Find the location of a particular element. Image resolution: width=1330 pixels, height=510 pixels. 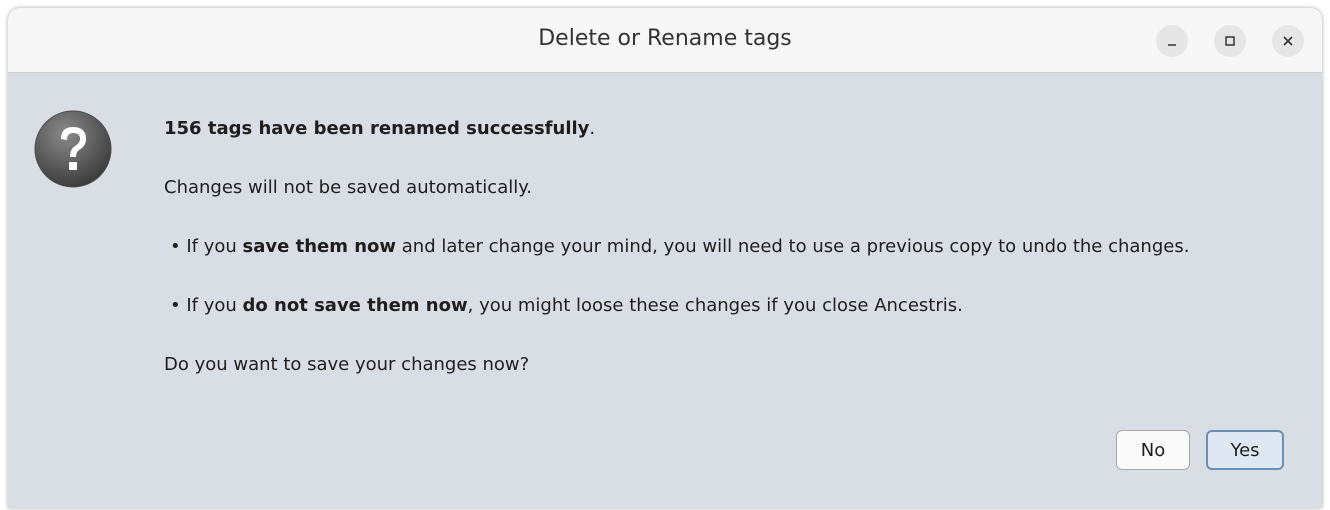

message-question: Do you want to save your changes now? is located at coordinates (347, 364).